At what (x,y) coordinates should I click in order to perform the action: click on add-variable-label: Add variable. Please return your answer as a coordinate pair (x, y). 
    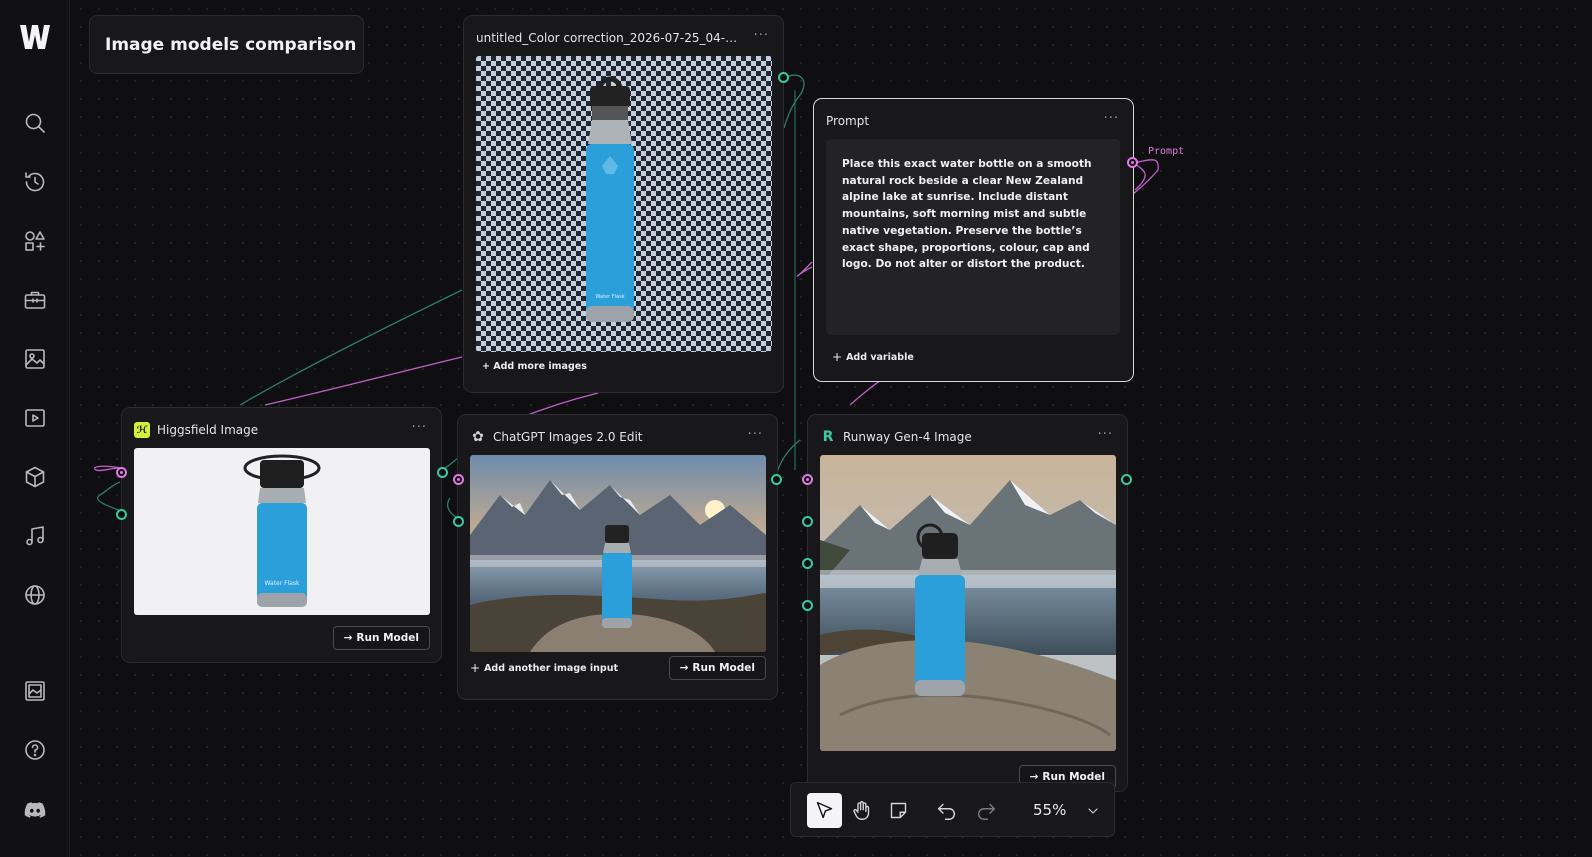
    Looking at the image, I should click on (880, 357).